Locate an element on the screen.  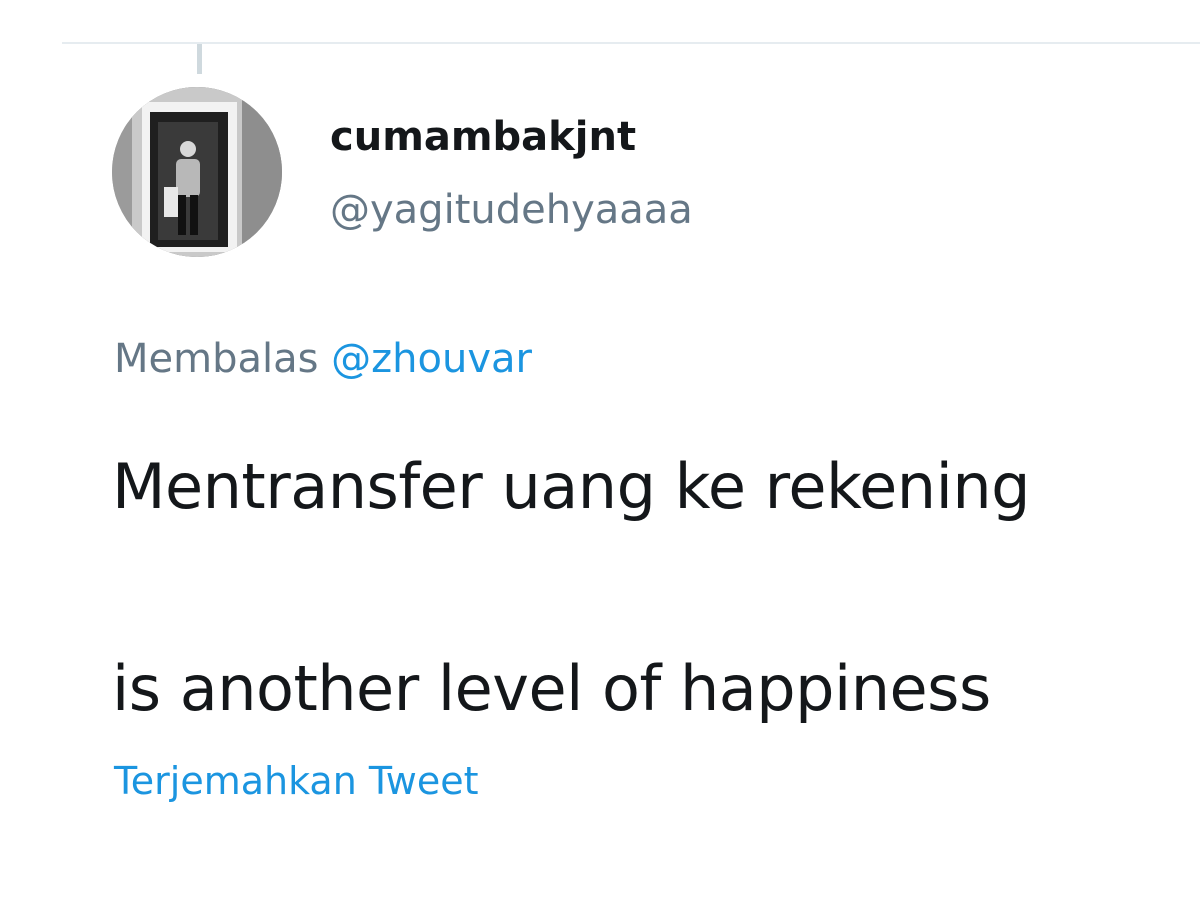
top-divider is located at coordinates (631, 43).